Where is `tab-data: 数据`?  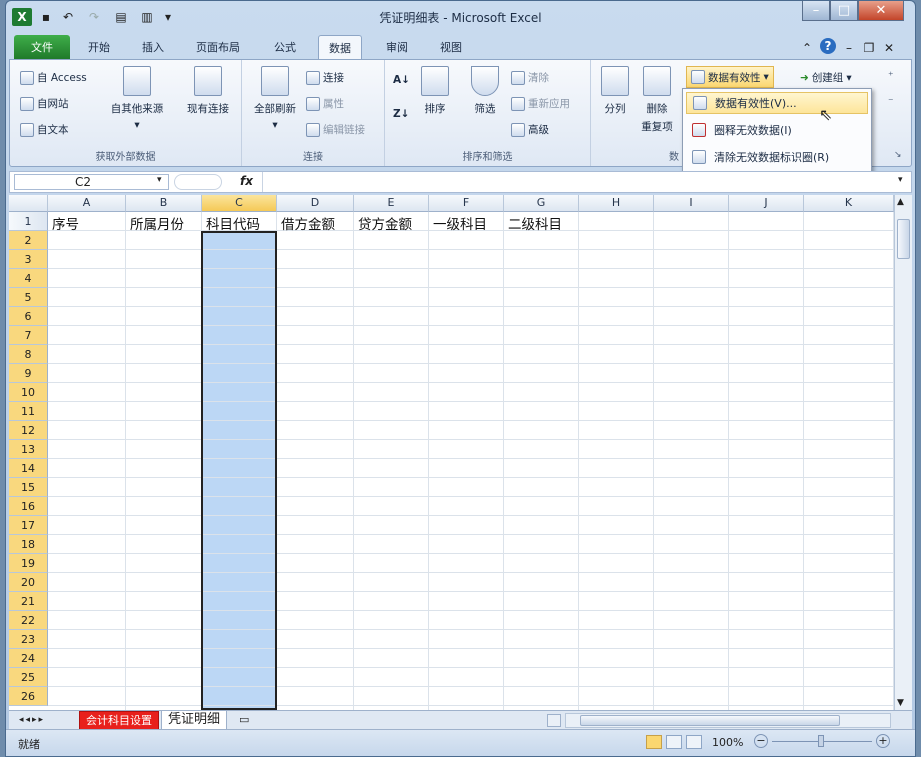 tab-data: 数据 is located at coordinates (340, 47).